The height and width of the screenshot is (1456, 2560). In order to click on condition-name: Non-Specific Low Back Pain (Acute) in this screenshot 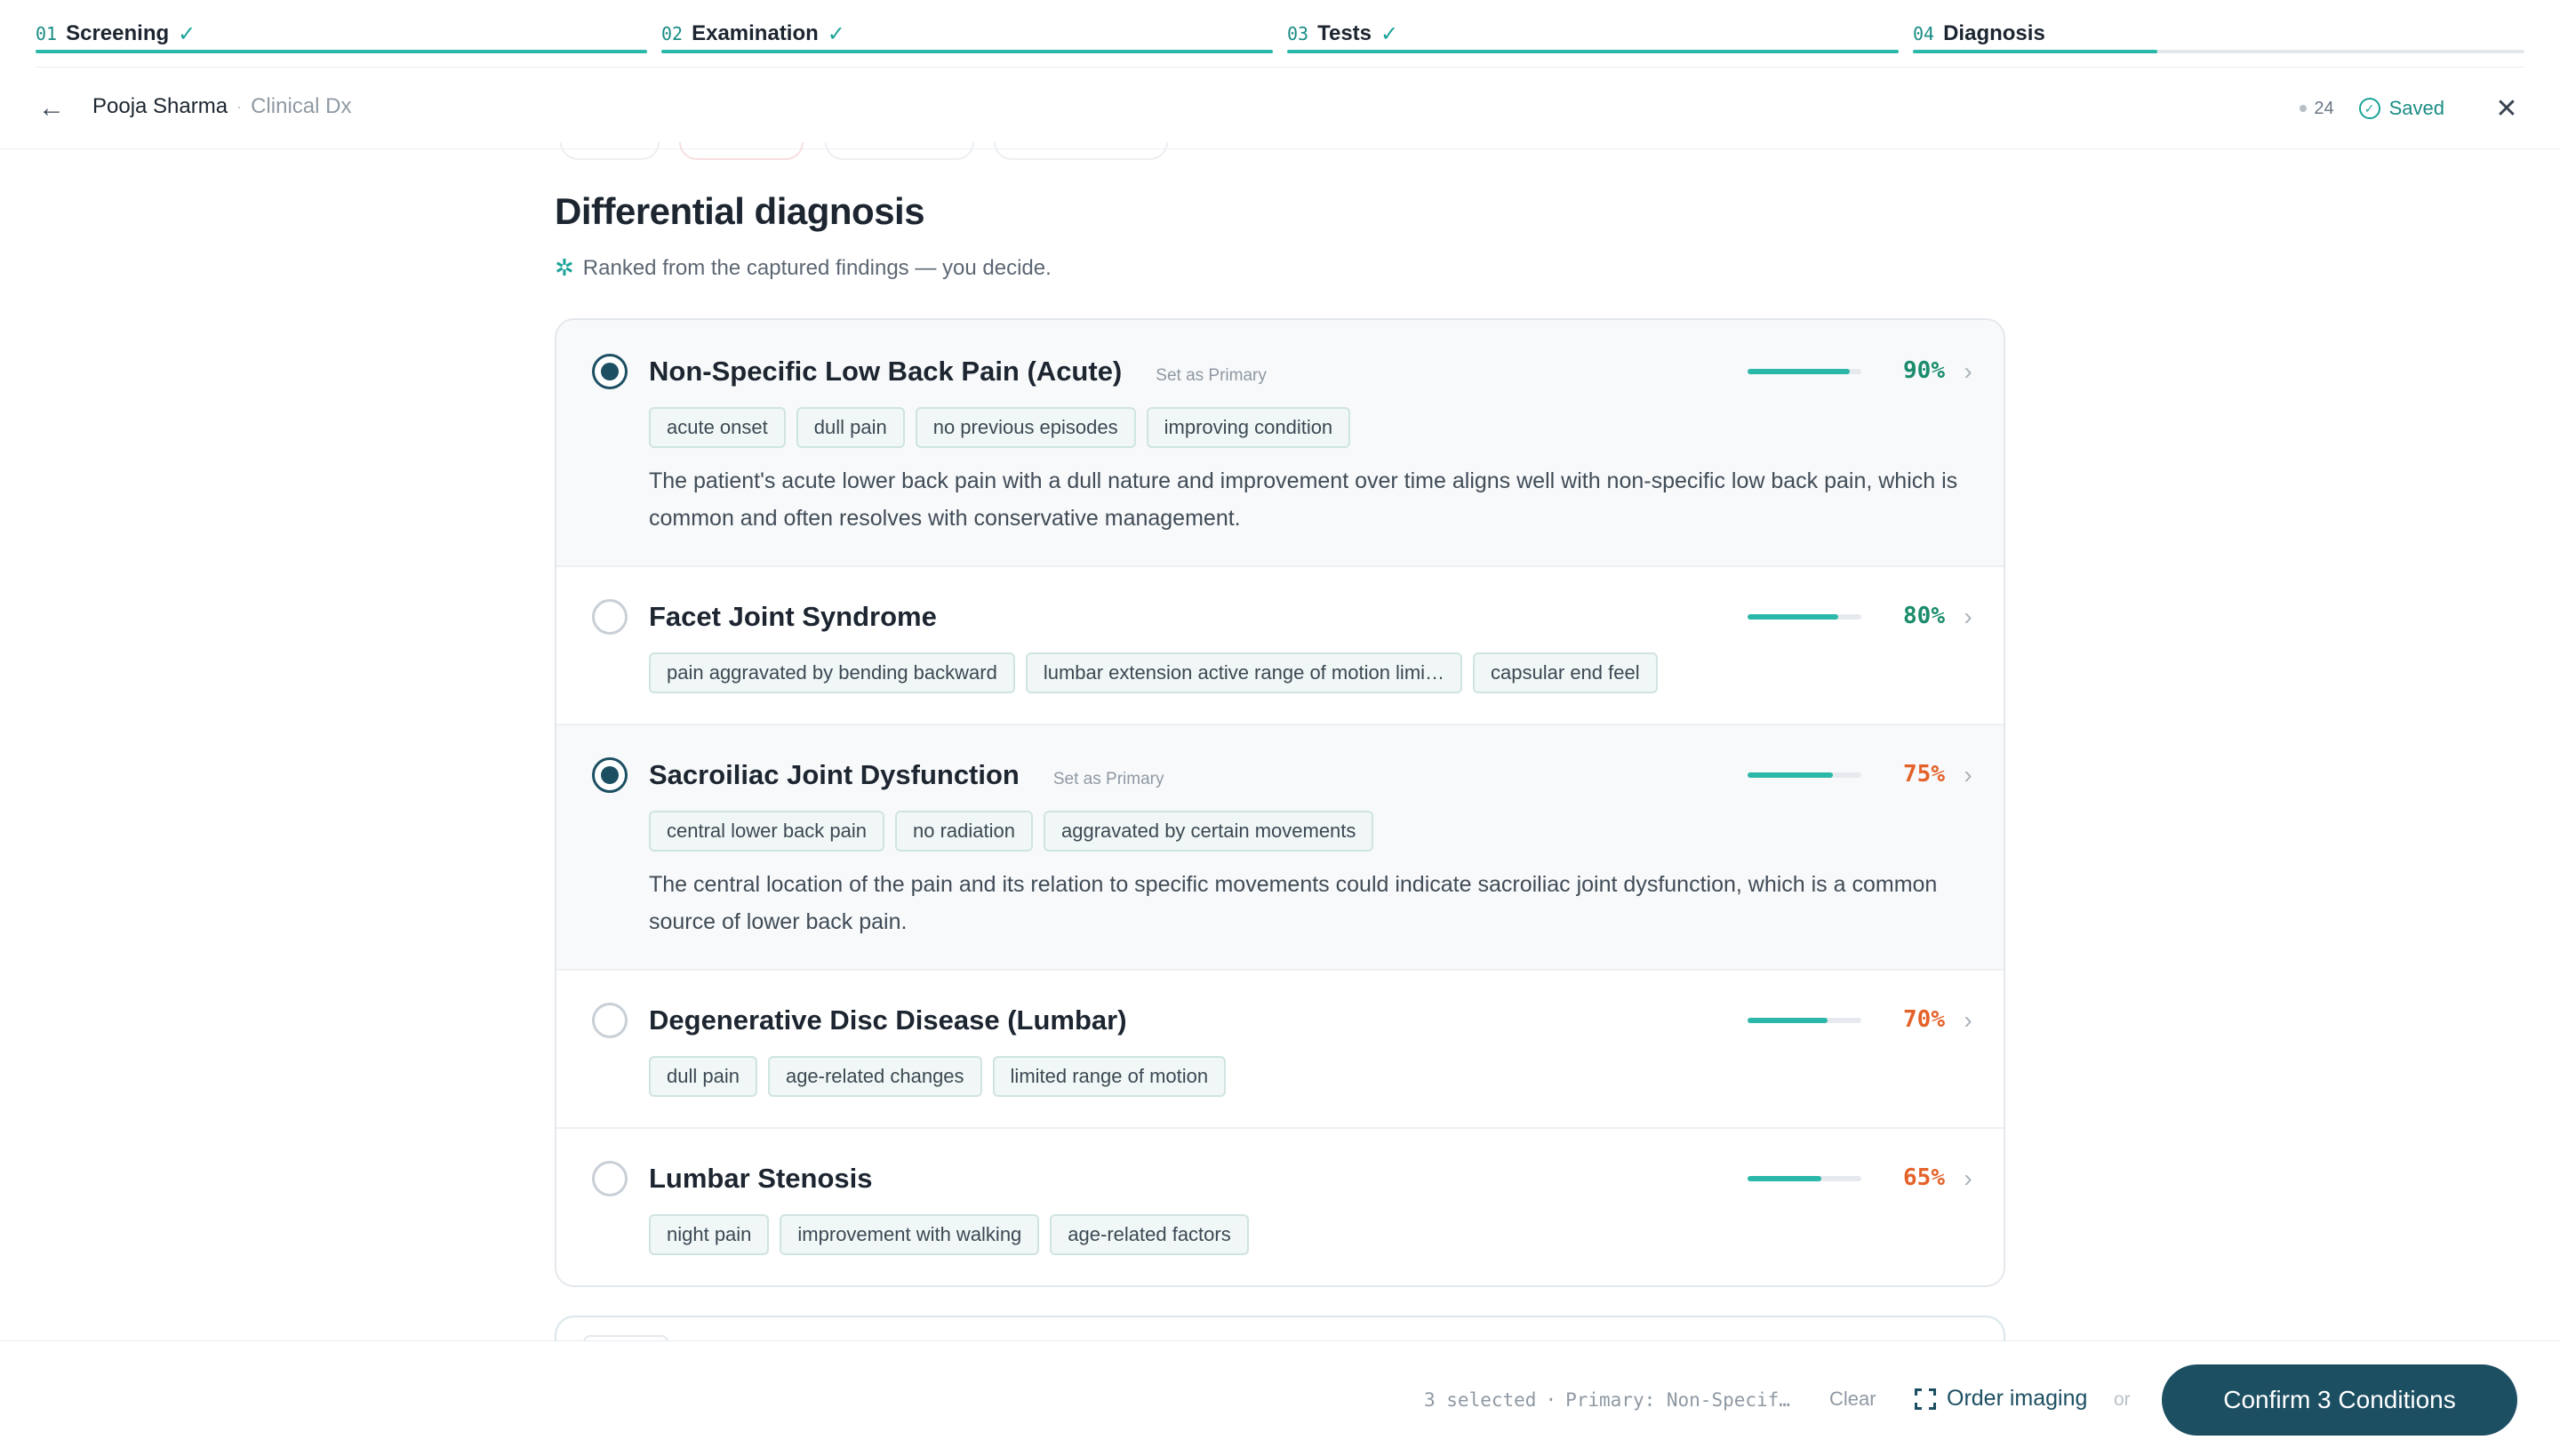, I will do `click(886, 371)`.